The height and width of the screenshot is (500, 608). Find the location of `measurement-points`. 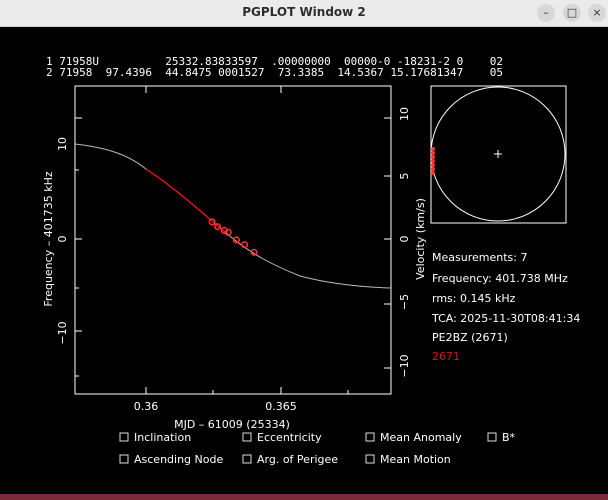

measurement-points is located at coordinates (233, 237).